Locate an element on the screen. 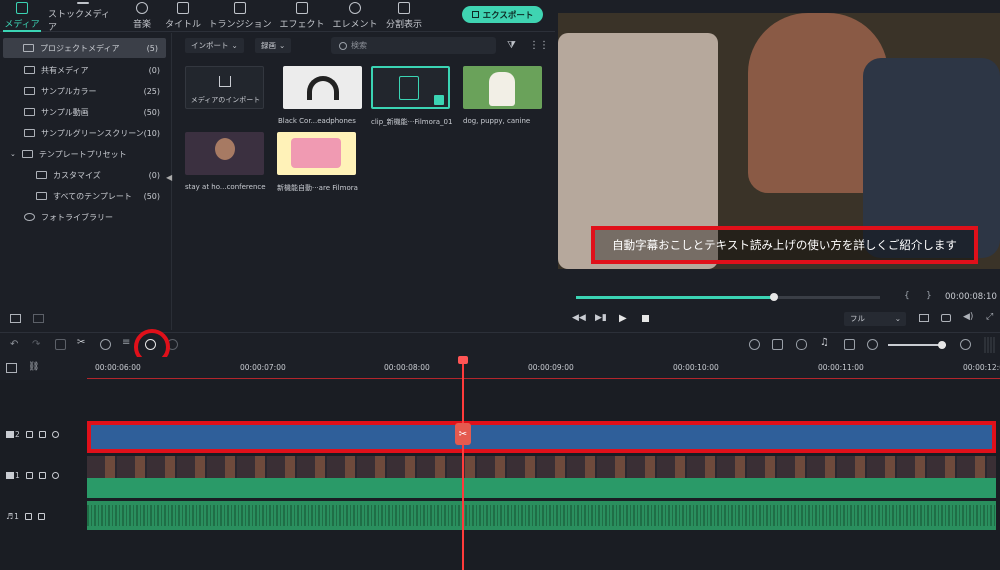 This screenshot has height=570, width=1000. zoom-slider is located at coordinates (917, 345).